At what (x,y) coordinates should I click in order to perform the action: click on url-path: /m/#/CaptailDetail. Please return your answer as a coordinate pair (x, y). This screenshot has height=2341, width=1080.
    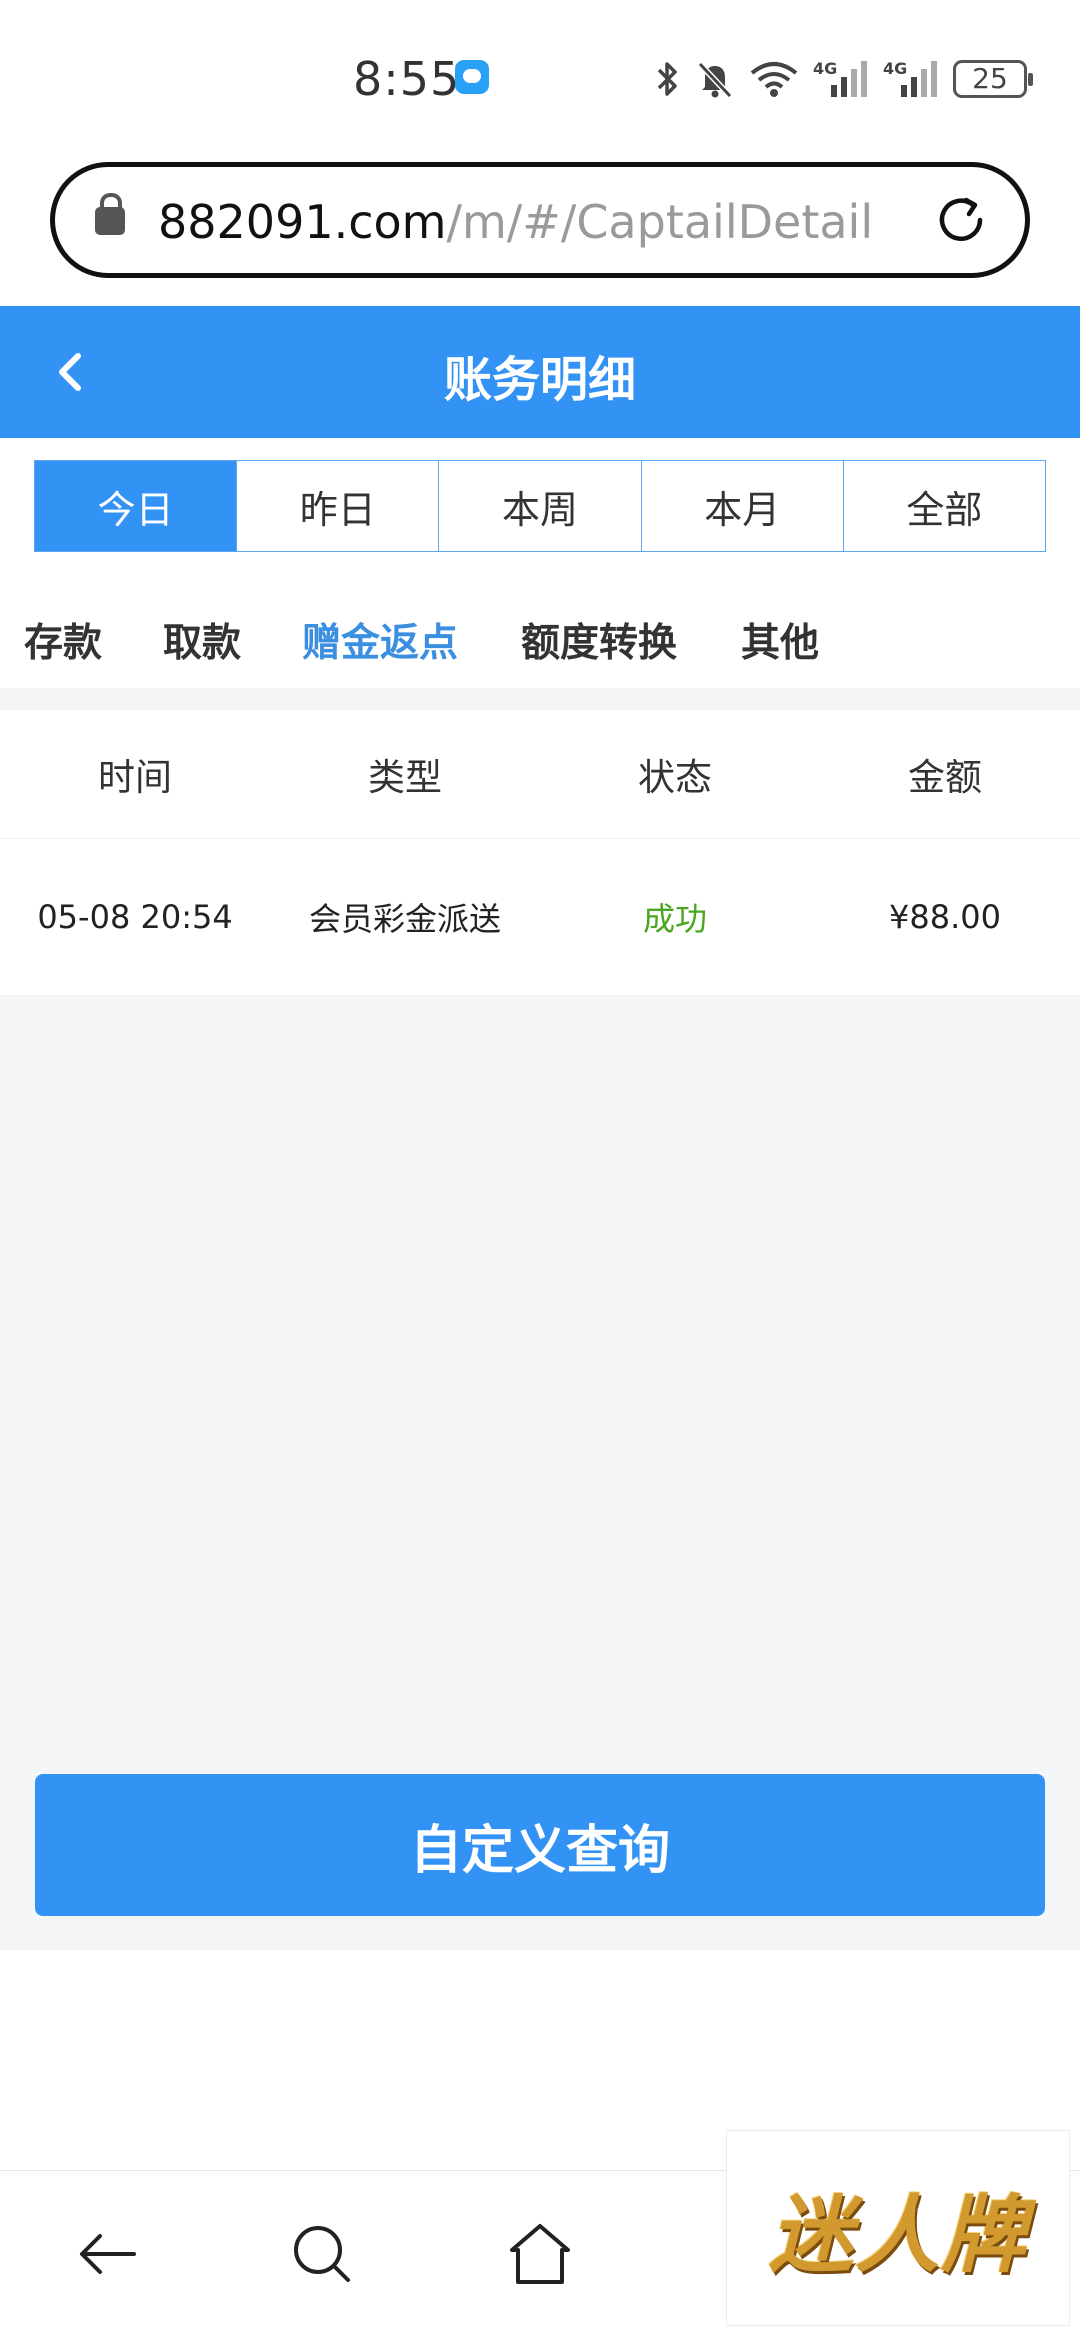
    Looking at the image, I should click on (660, 222).